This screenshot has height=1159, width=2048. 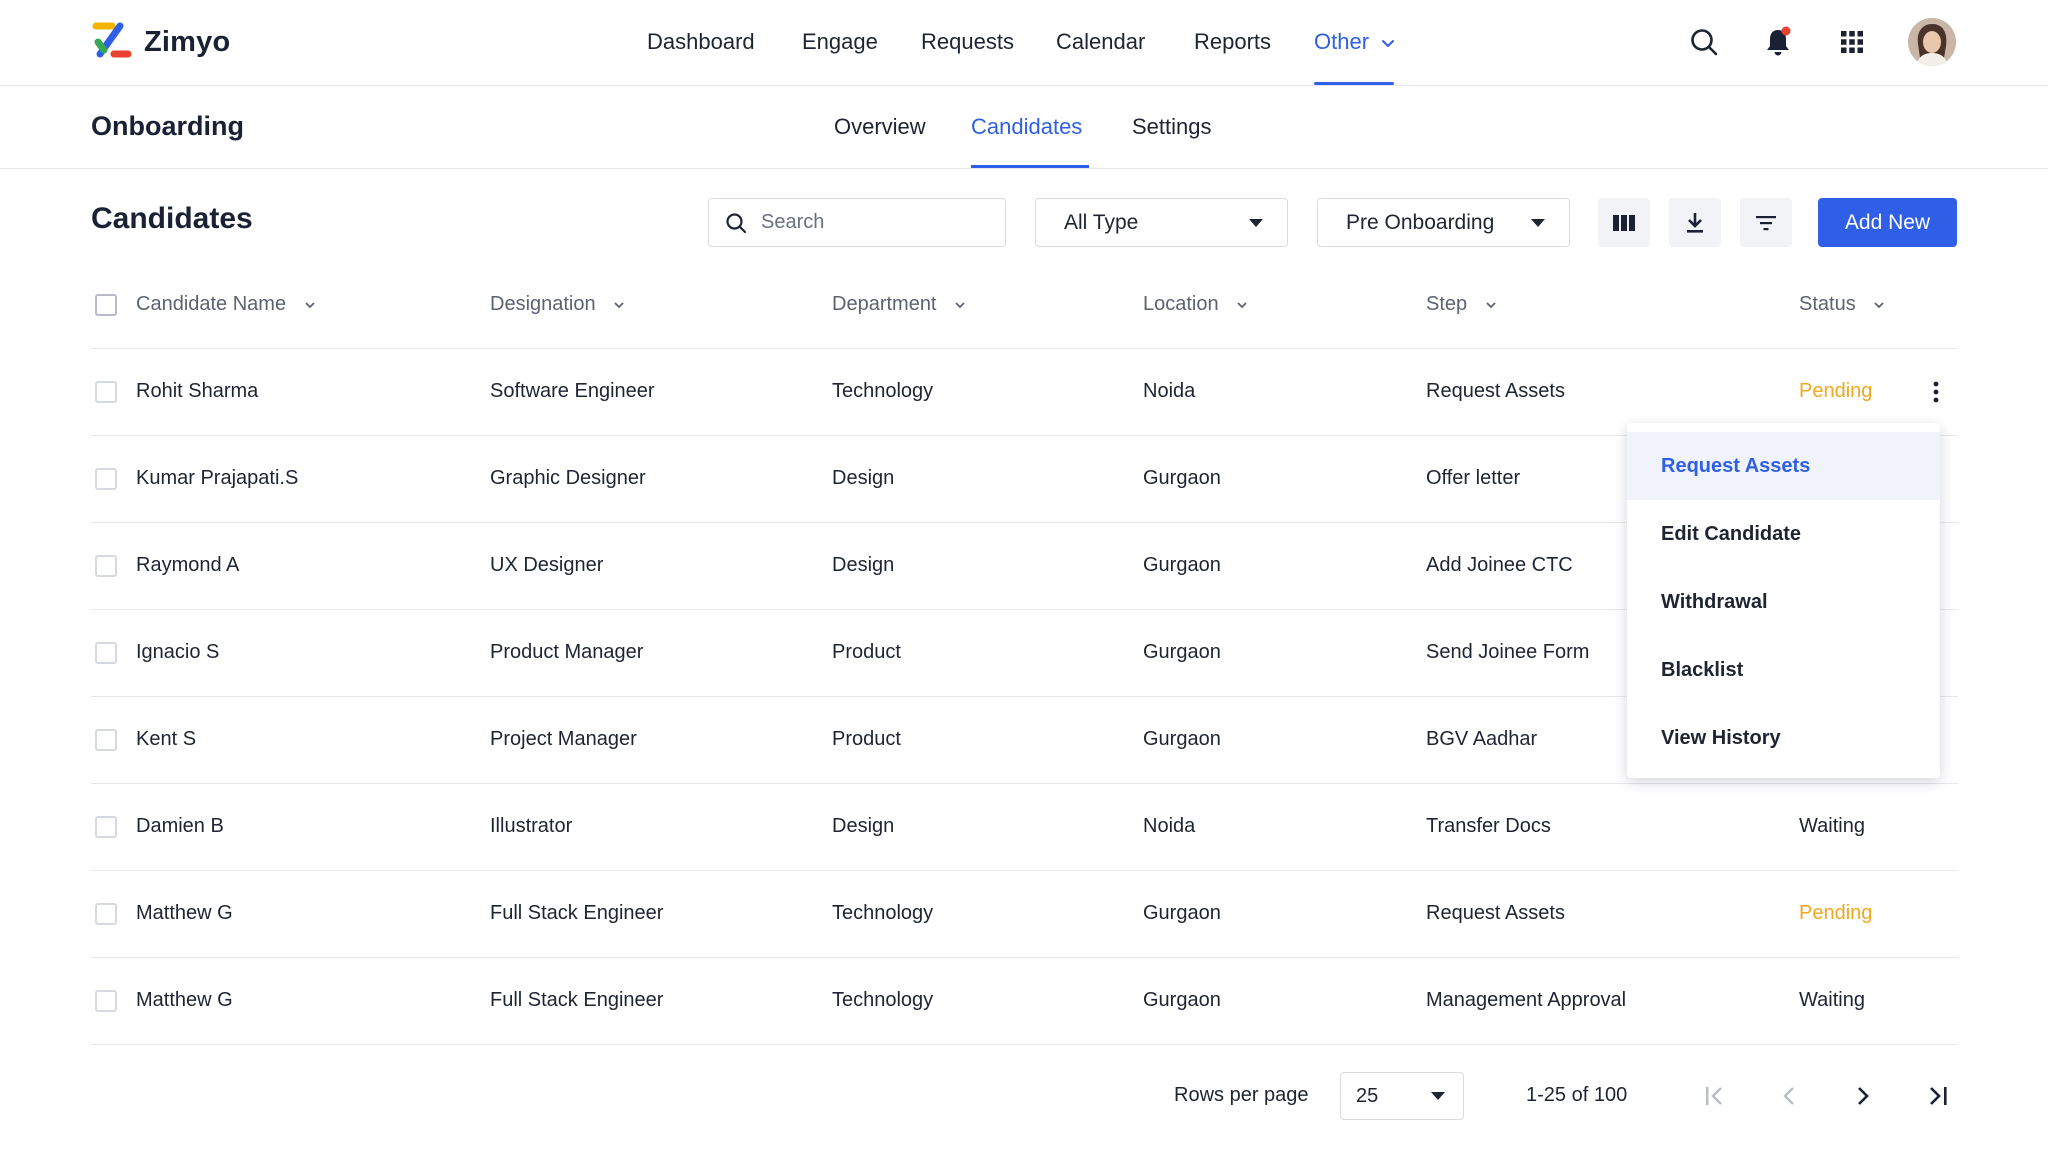 What do you see at coordinates (1402, 1096) in the screenshot?
I see `rows-per-page-select: 25` at bounding box center [1402, 1096].